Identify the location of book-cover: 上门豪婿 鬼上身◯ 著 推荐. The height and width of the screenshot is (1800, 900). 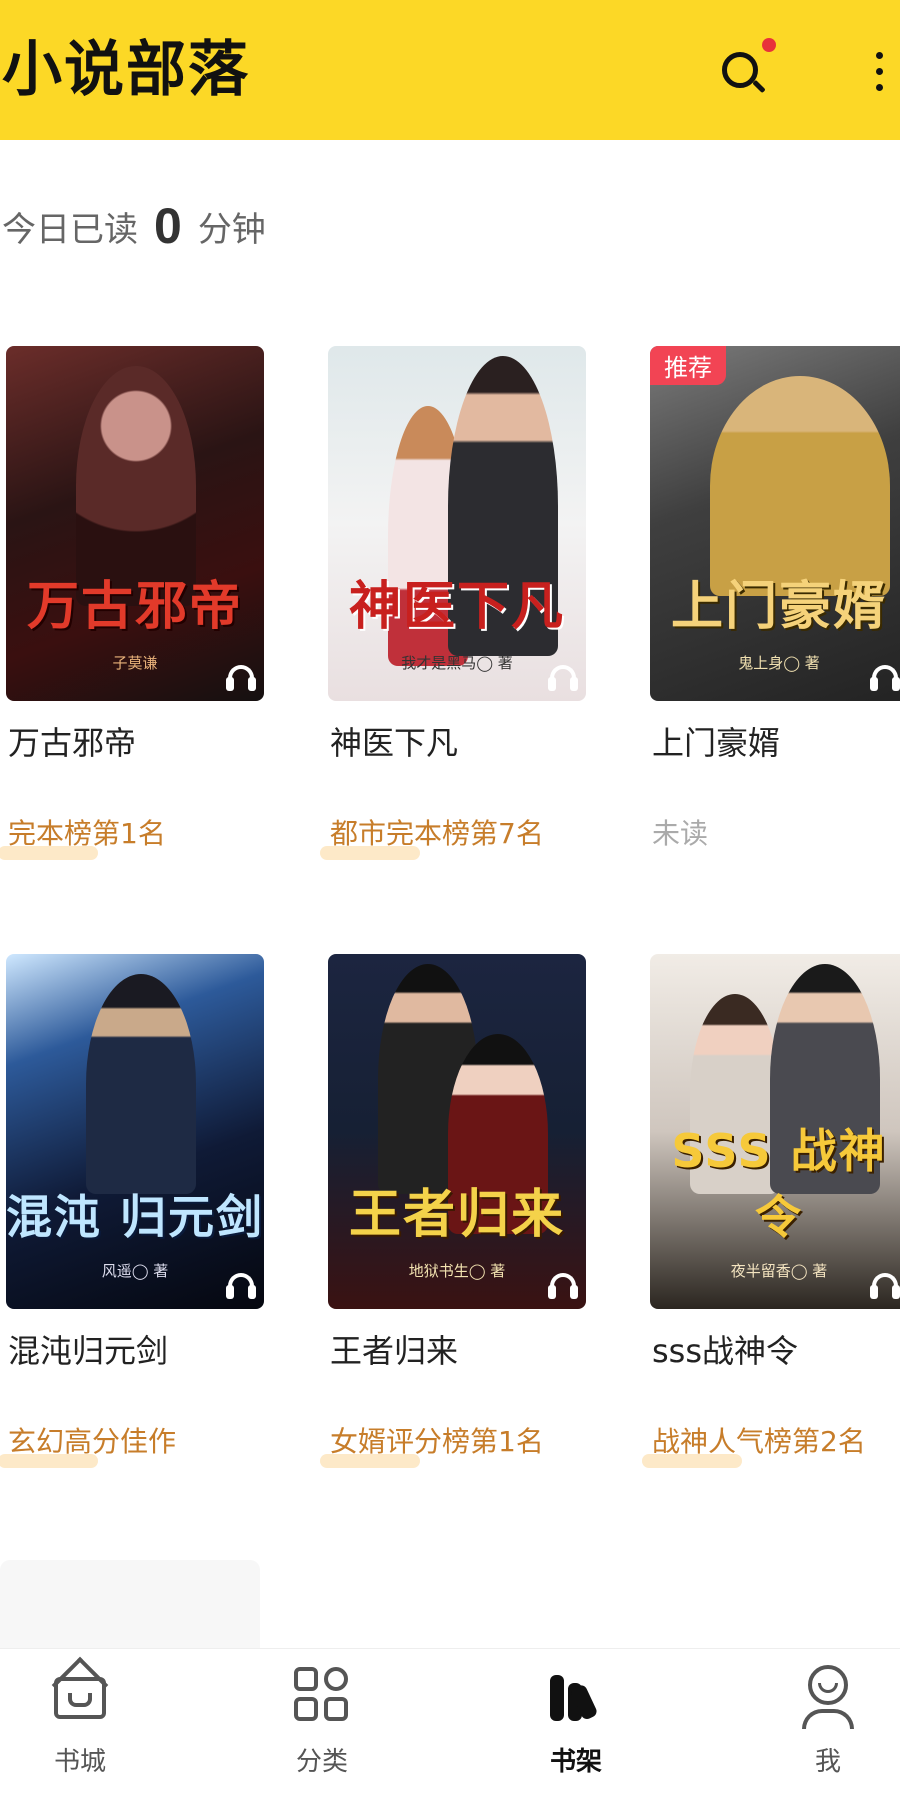
(775, 523).